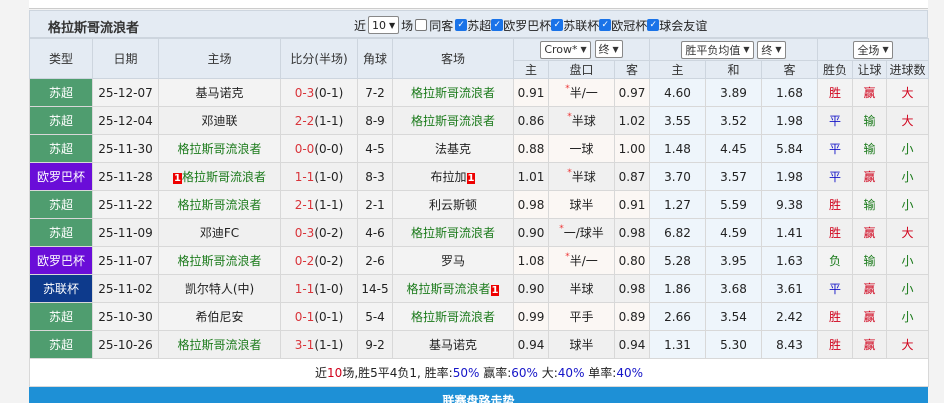 The image size is (944, 403). I want to click on odds-home: 3.70, so click(677, 176).